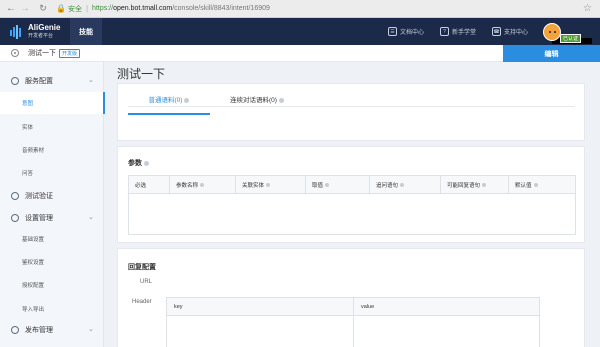 Image resolution: width=600 pixels, height=347 pixels. I want to click on sidebar-item-entity: 实体, so click(52, 127).